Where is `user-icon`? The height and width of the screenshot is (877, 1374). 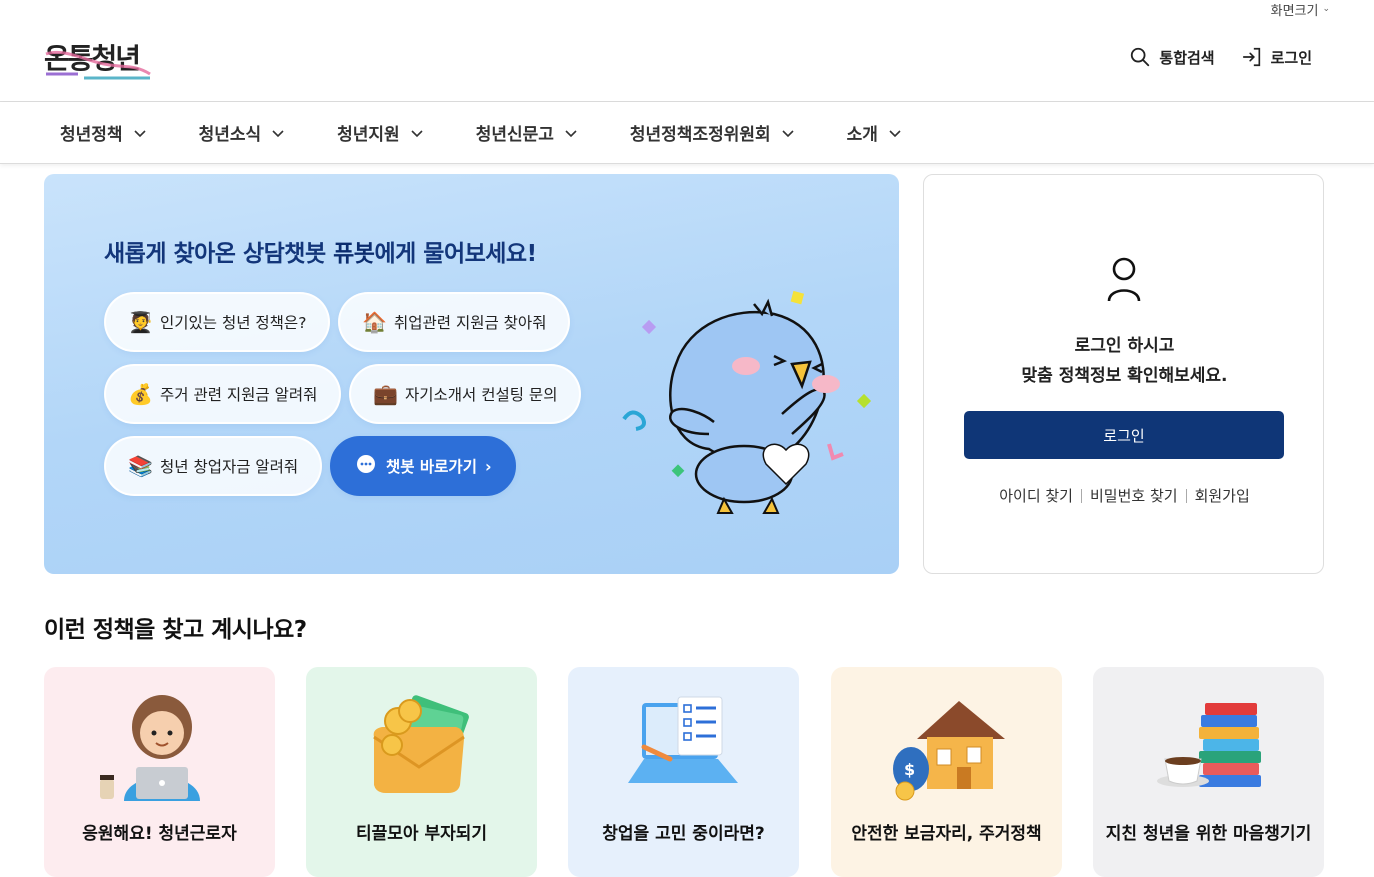 user-icon is located at coordinates (1124, 279).